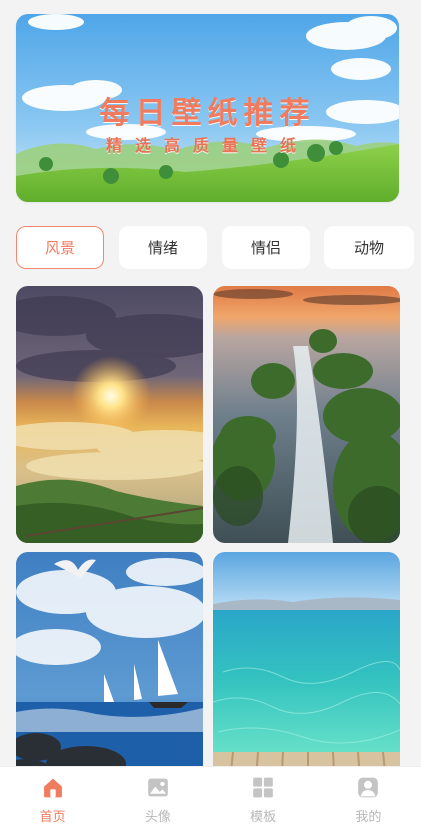 The width and height of the screenshot is (421, 825). What do you see at coordinates (207, 113) in the screenshot?
I see `banner-title: 每日壁纸推荐` at bounding box center [207, 113].